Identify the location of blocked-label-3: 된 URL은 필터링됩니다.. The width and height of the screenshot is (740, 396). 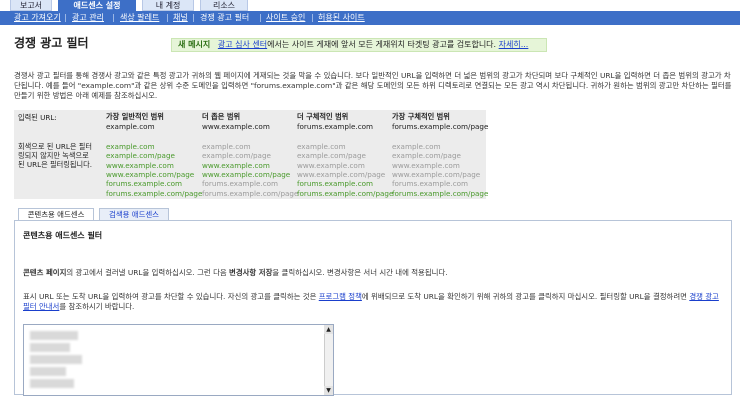
(55, 164).